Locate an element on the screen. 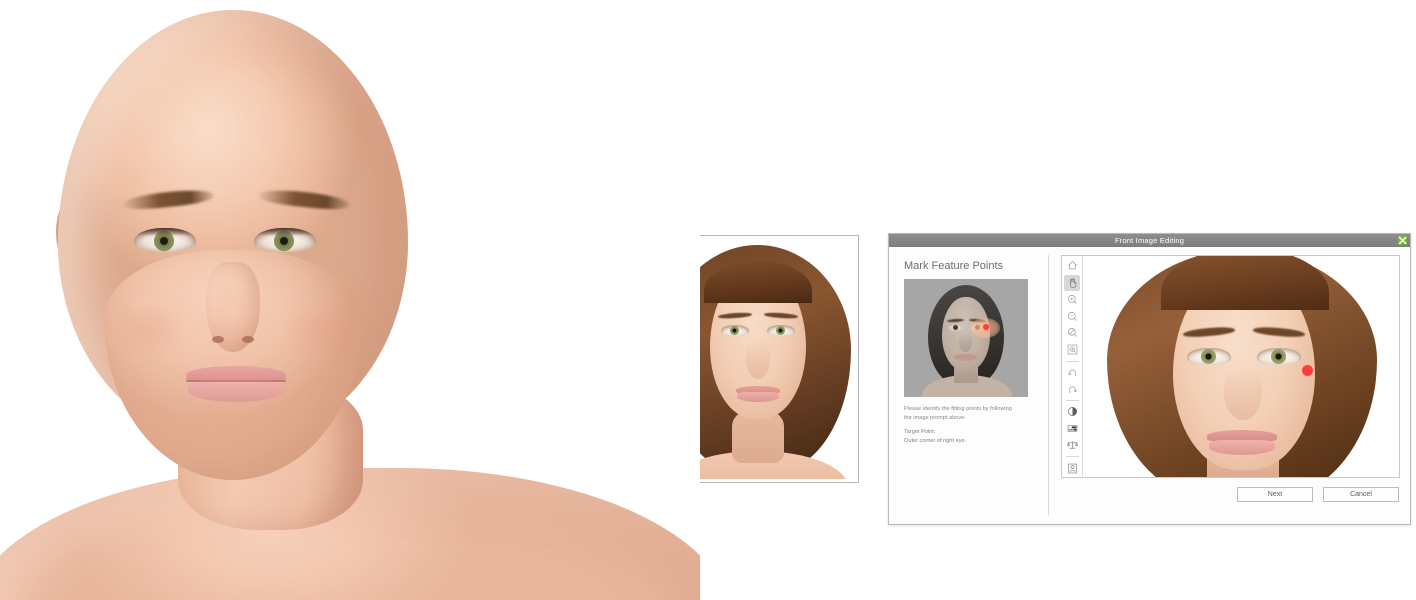 The image size is (1416, 600). next-button: Next is located at coordinates (1275, 494).